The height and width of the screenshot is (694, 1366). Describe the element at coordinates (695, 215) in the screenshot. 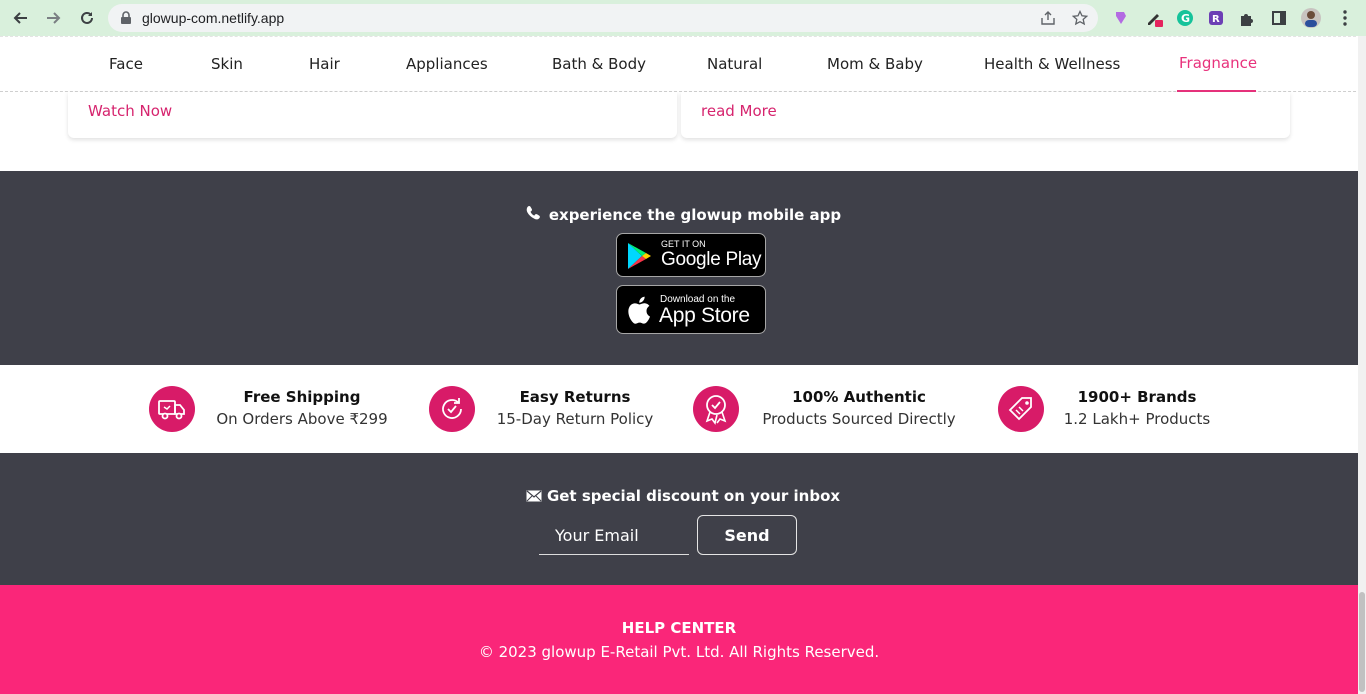

I see `app-title-text: experience the glowup mobile app` at that location.